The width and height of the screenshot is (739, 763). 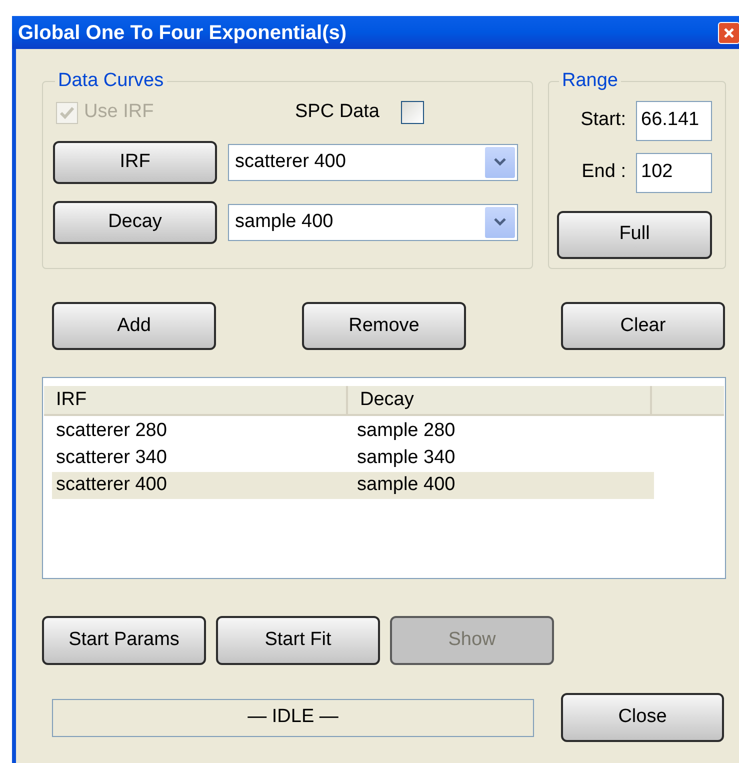 I want to click on group-title: Range, so click(x=590, y=81).